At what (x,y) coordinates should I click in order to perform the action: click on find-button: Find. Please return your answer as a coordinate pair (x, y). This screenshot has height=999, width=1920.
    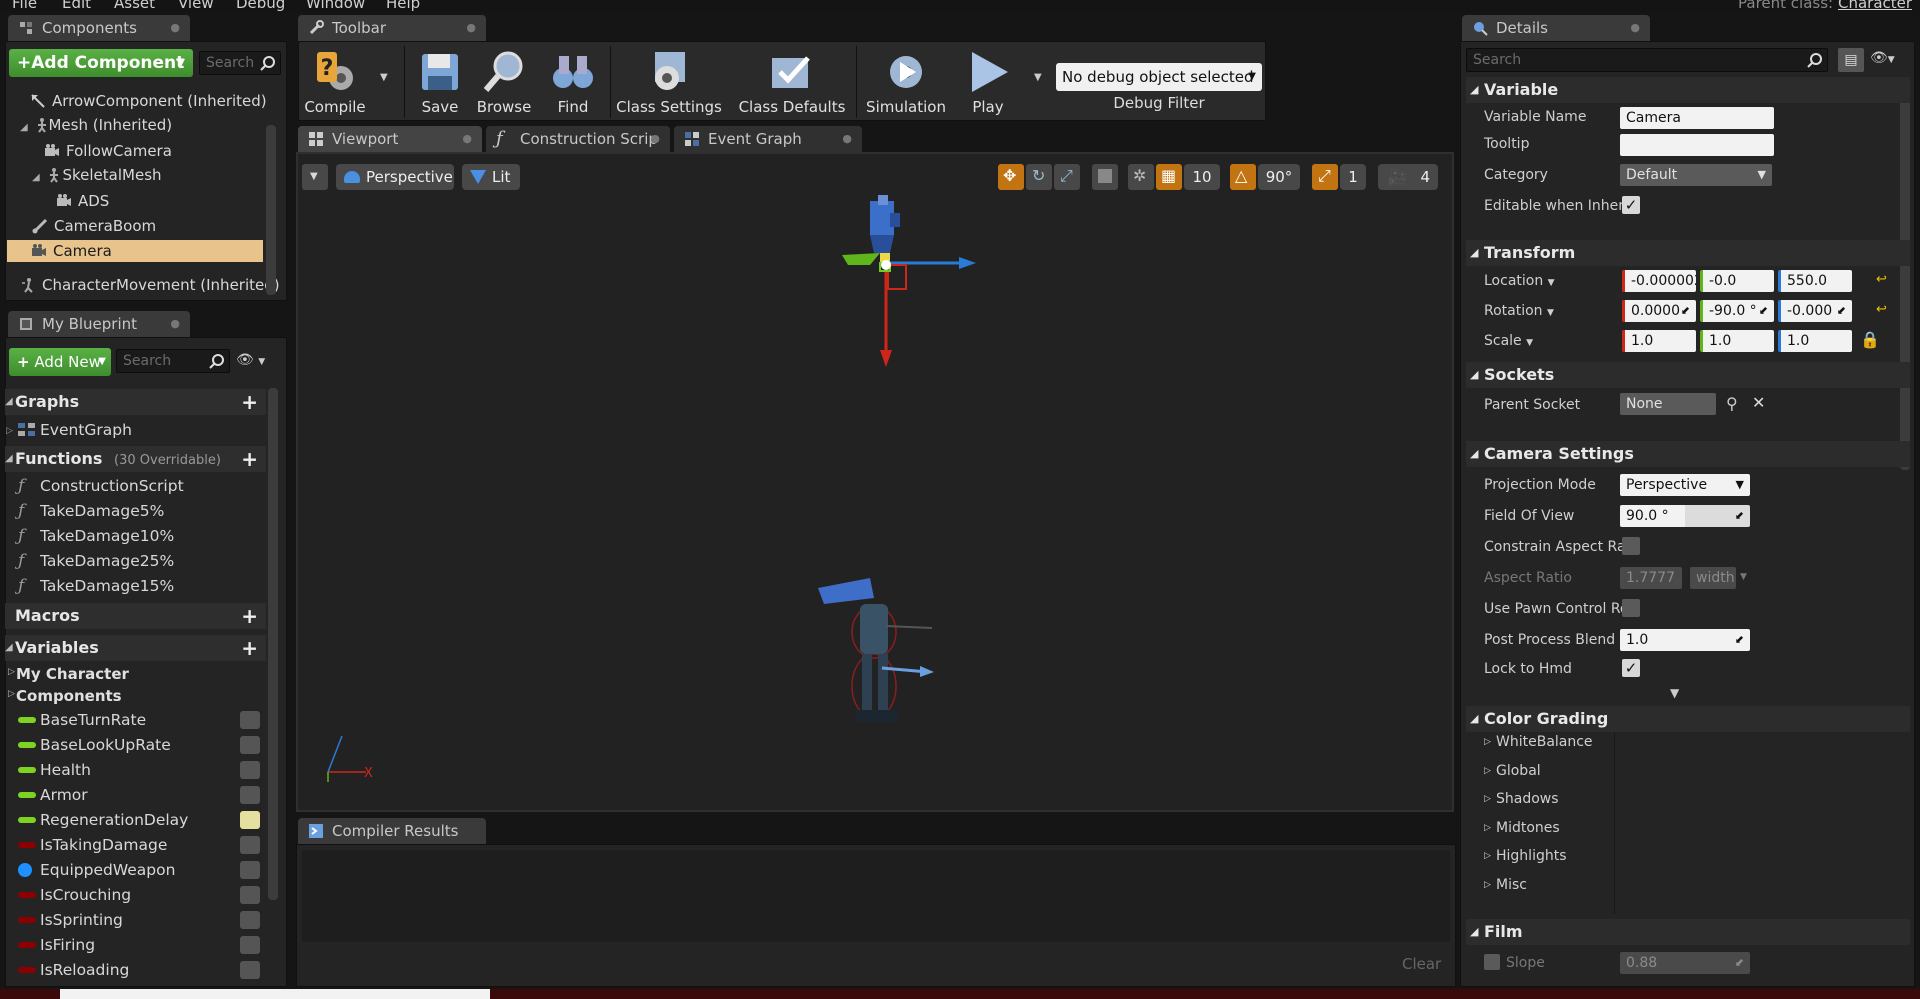
    Looking at the image, I should click on (573, 82).